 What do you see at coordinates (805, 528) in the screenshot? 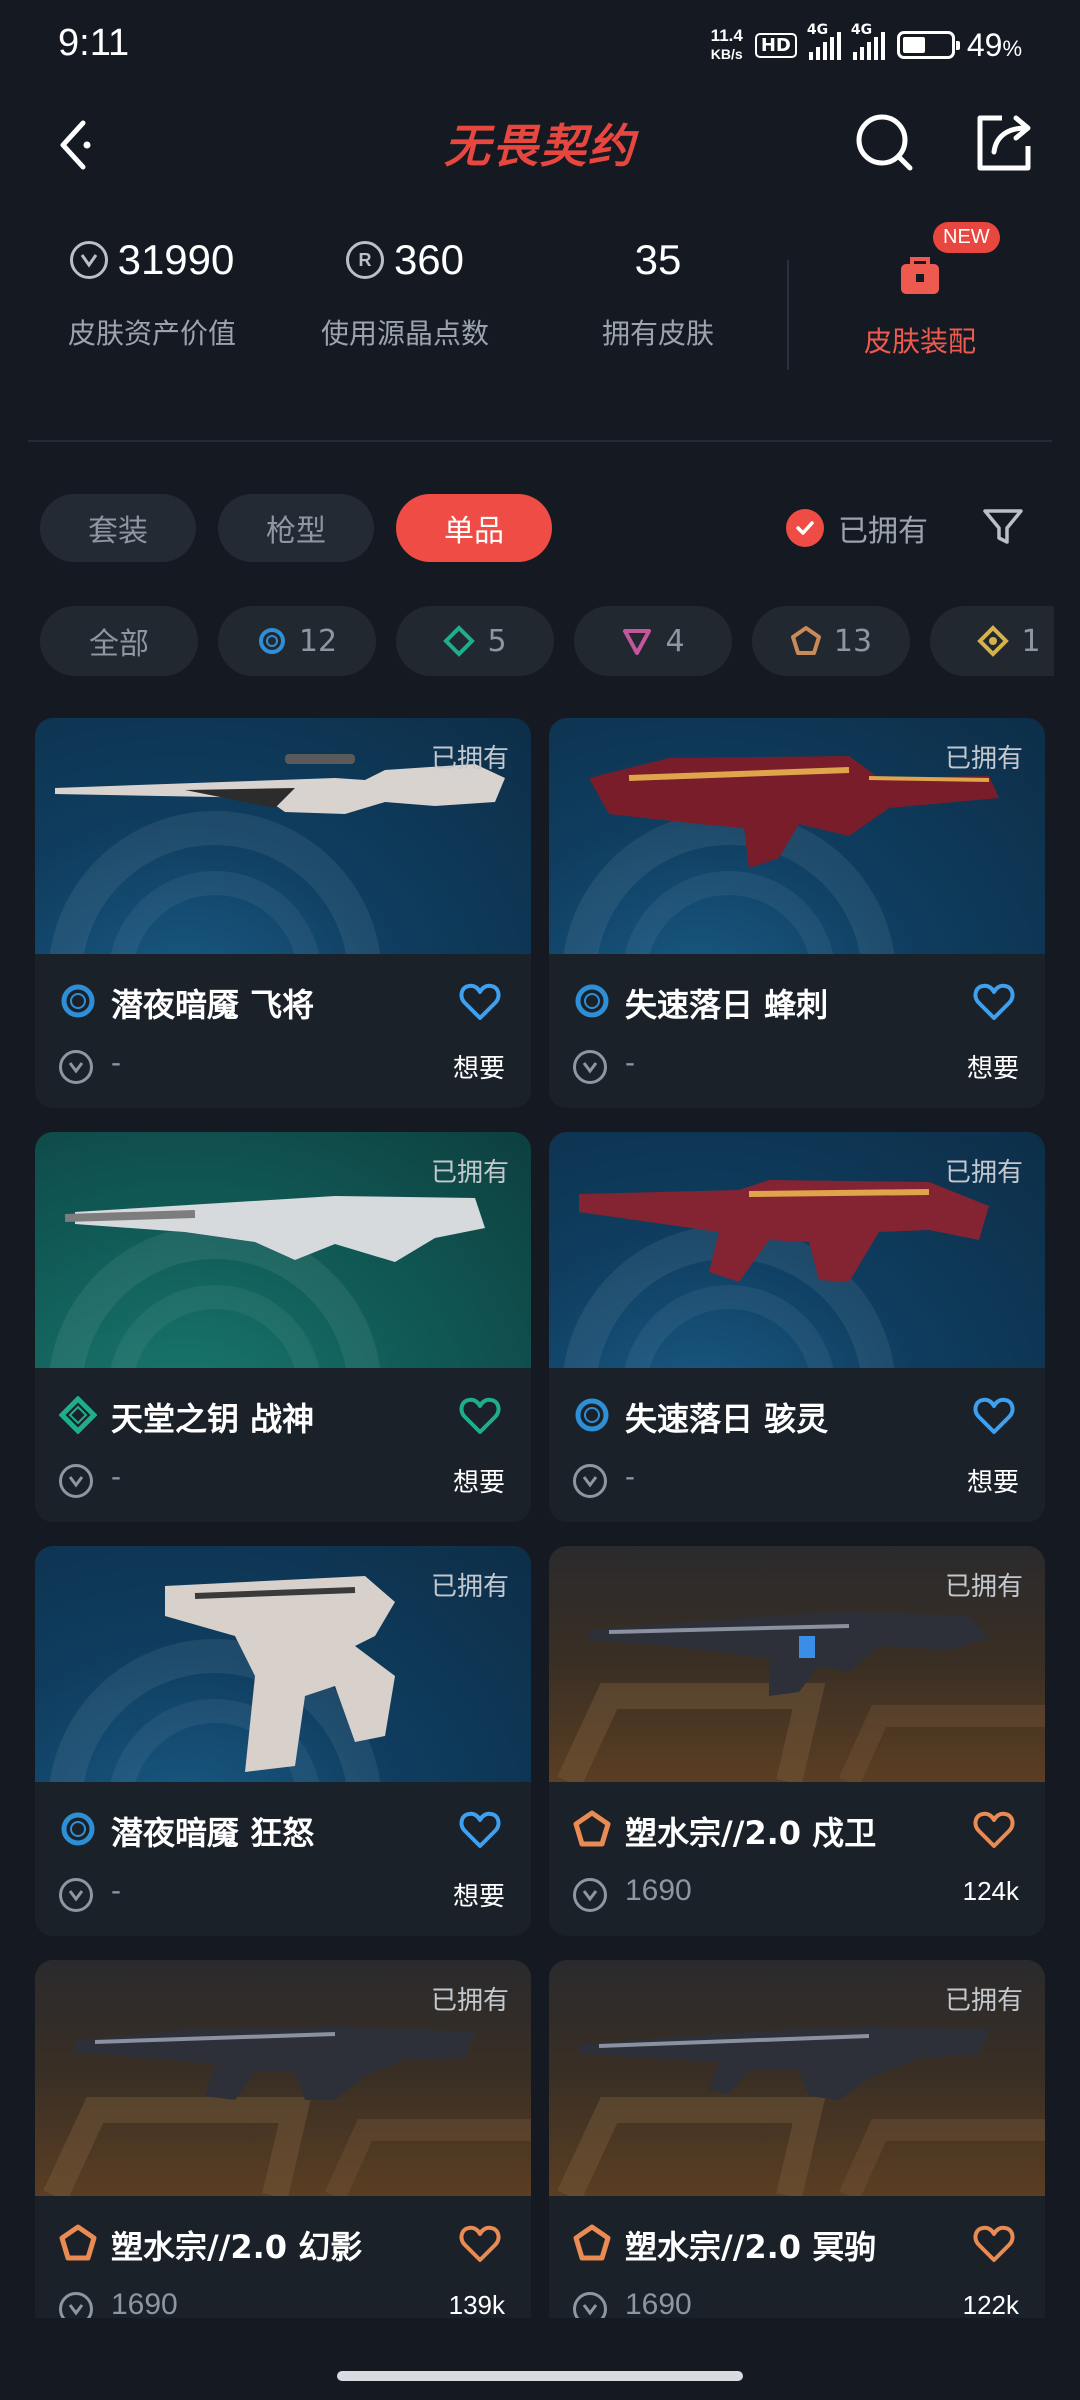
I see `check-icon` at bounding box center [805, 528].